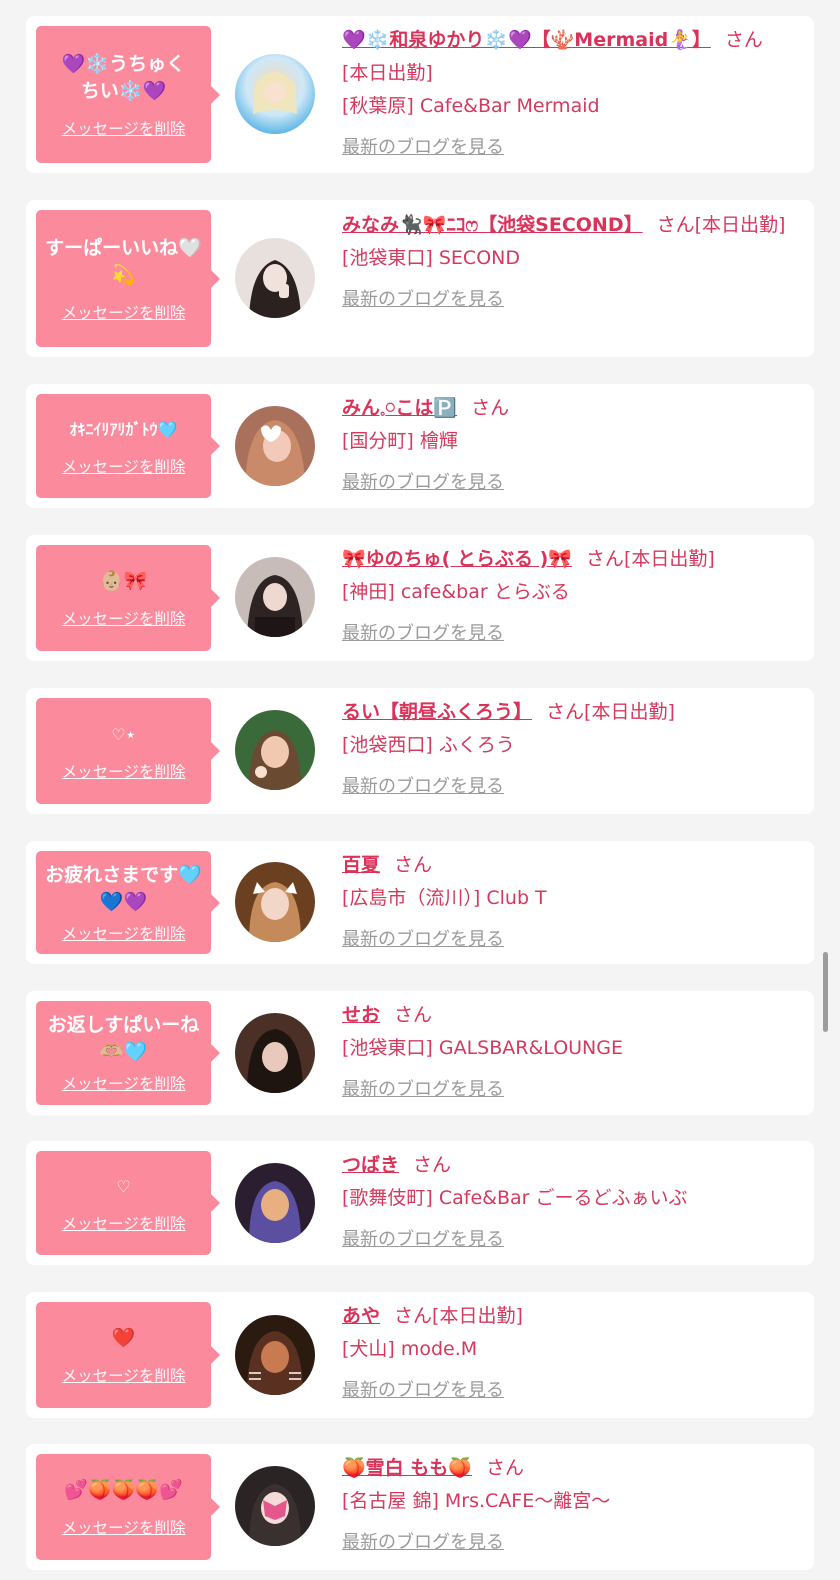 This screenshot has width=840, height=1580. What do you see at coordinates (128, 446) in the screenshot?
I see `message-bubble: ｵｷﾆｲﾘｱﾘｶﾞﾄｳ🩵 メッセージを削除` at bounding box center [128, 446].